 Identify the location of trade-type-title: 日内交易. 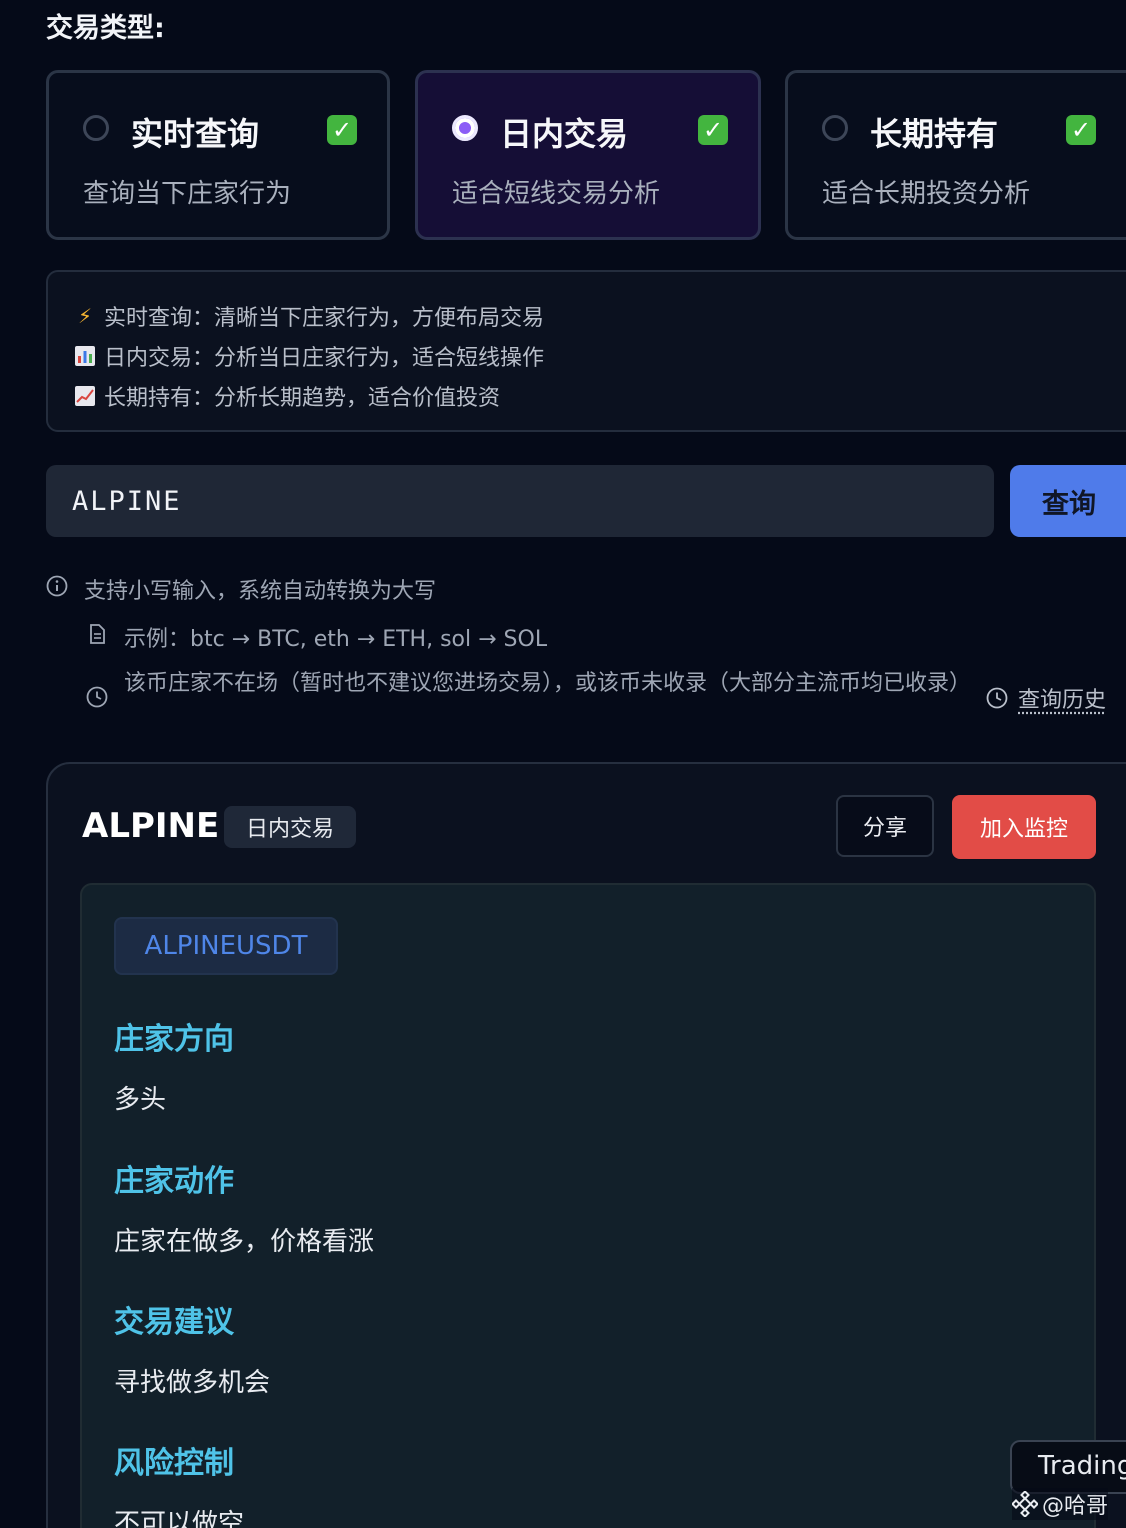
(564, 134).